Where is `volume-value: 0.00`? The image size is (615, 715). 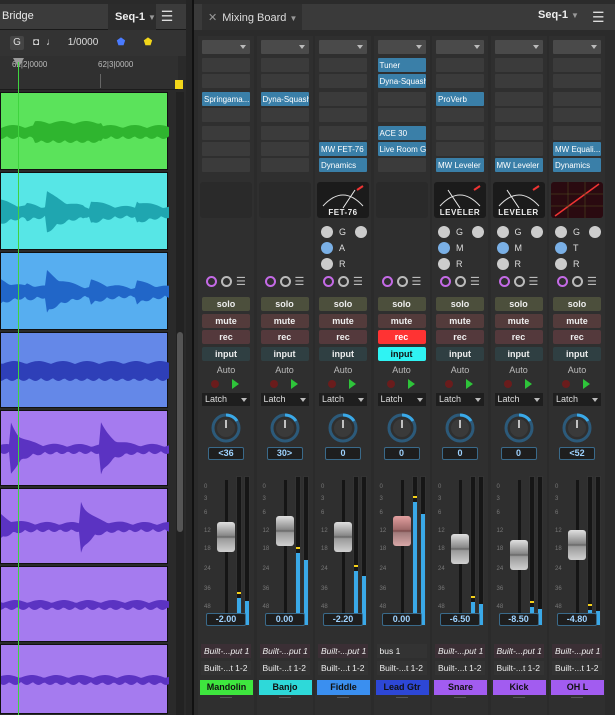 volume-value: 0.00 is located at coordinates (401, 619).